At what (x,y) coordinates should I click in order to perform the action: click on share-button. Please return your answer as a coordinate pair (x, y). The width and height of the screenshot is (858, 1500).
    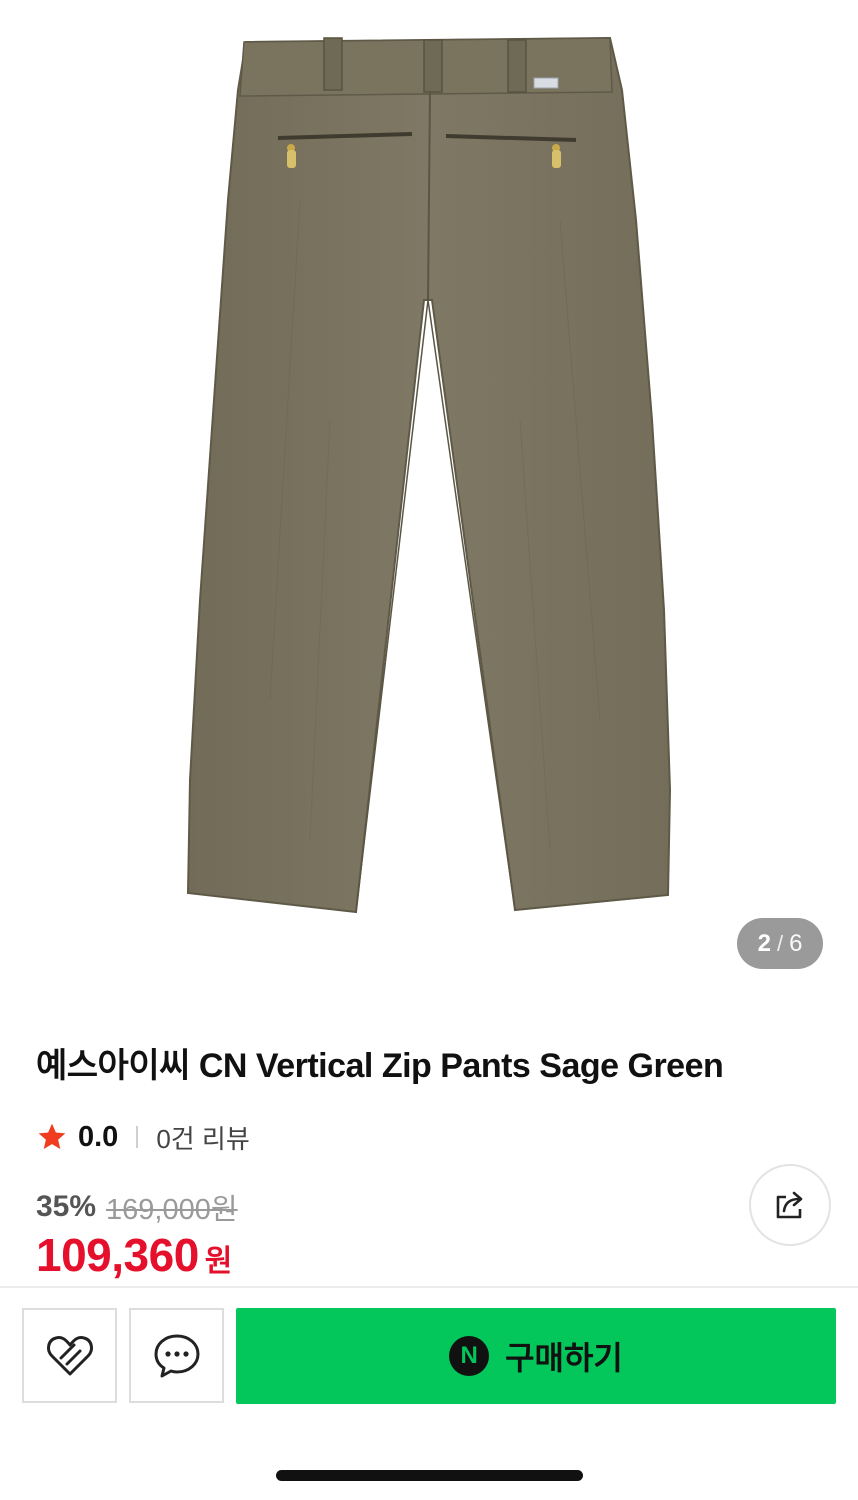
    Looking at the image, I should click on (790, 1205).